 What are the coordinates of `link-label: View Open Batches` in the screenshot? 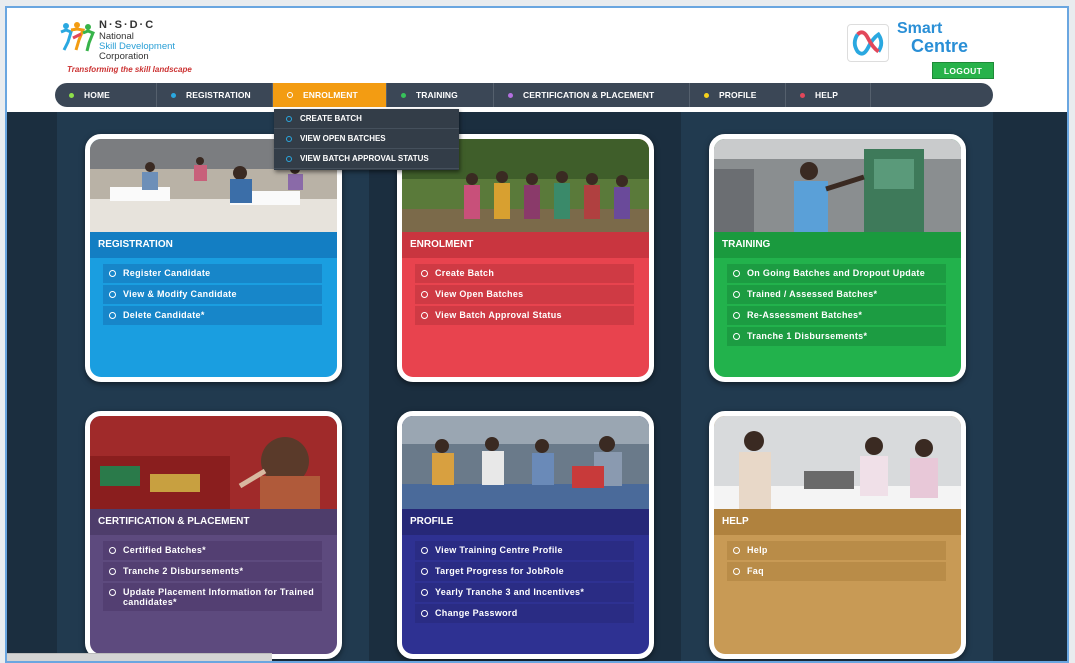 It's located at (479, 294).